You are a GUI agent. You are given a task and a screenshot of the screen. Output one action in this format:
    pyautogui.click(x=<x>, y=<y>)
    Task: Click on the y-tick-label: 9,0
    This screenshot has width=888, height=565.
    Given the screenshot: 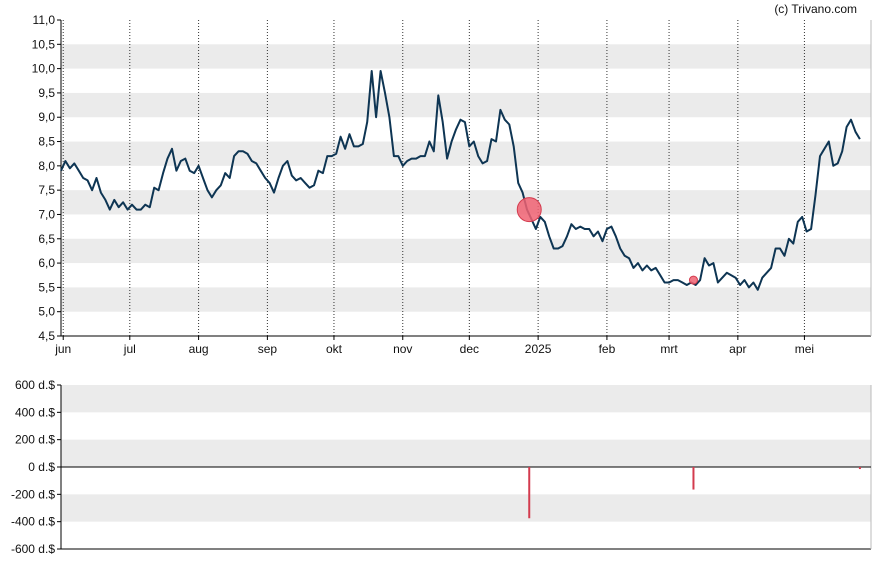 What is the action you would take?
    pyautogui.click(x=46, y=117)
    